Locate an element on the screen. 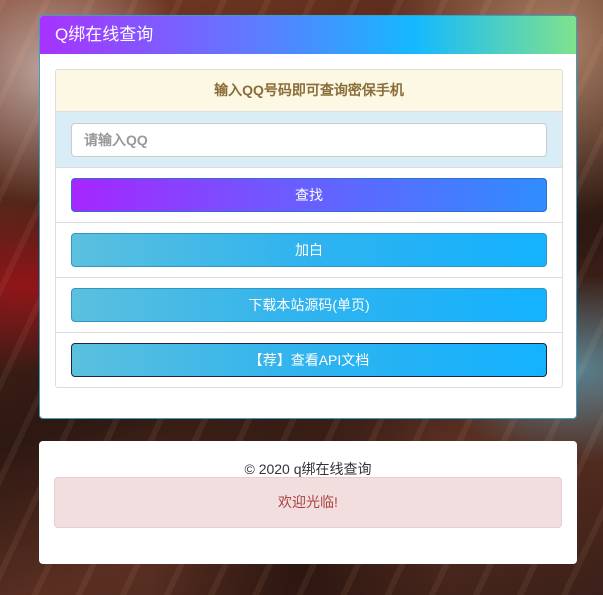 The image size is (603, 595). add-white-button-row: 加白 is located at coordinates (309, 249).